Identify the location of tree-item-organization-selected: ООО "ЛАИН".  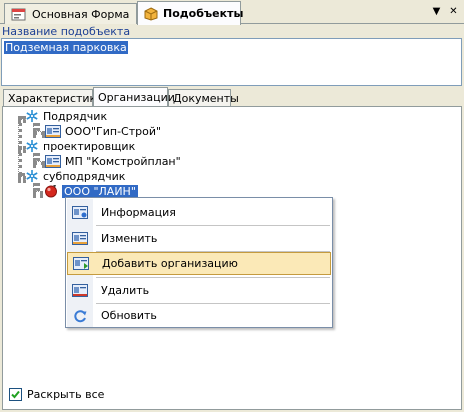
(91, 191).